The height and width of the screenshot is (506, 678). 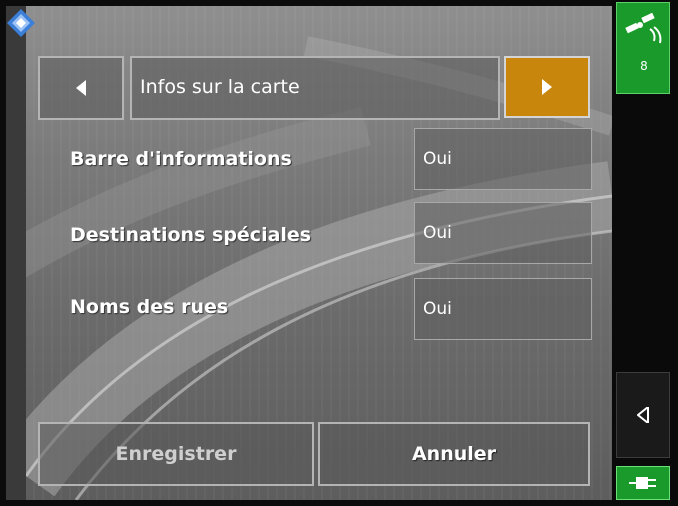 What do you see at coordinates (220, 87) in the screenshot?
I see `page-title: Infos sur la carte` at bounding box center [220, 87].